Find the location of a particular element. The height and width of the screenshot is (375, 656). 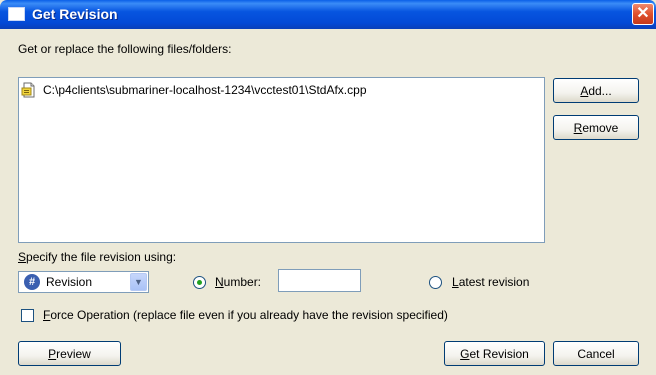

number-radio is located at coordinates (199, 282).